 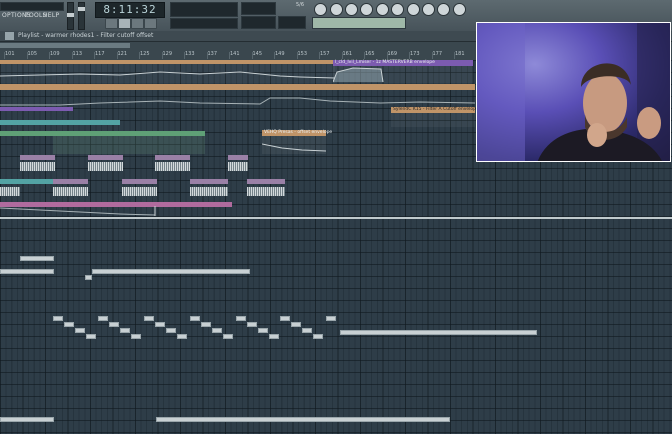 I want to click on playlist-window-icon, so click(x=320, y=9).